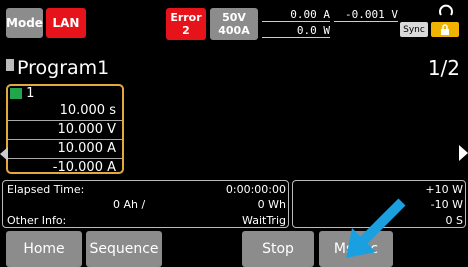  Describe the element at coordinates (65, 149) in the screenshot. I see `step-current: 10.000 A` at that location.